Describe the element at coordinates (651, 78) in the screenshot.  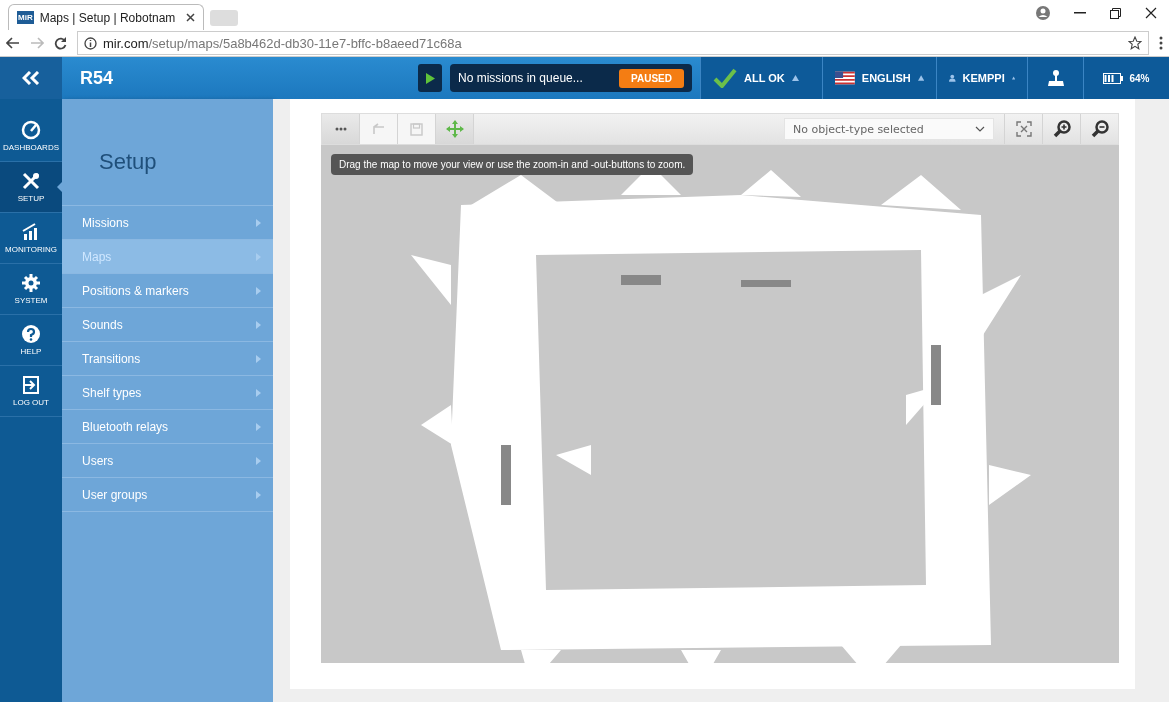
I see `paused-badge: PAUSED` at that location.